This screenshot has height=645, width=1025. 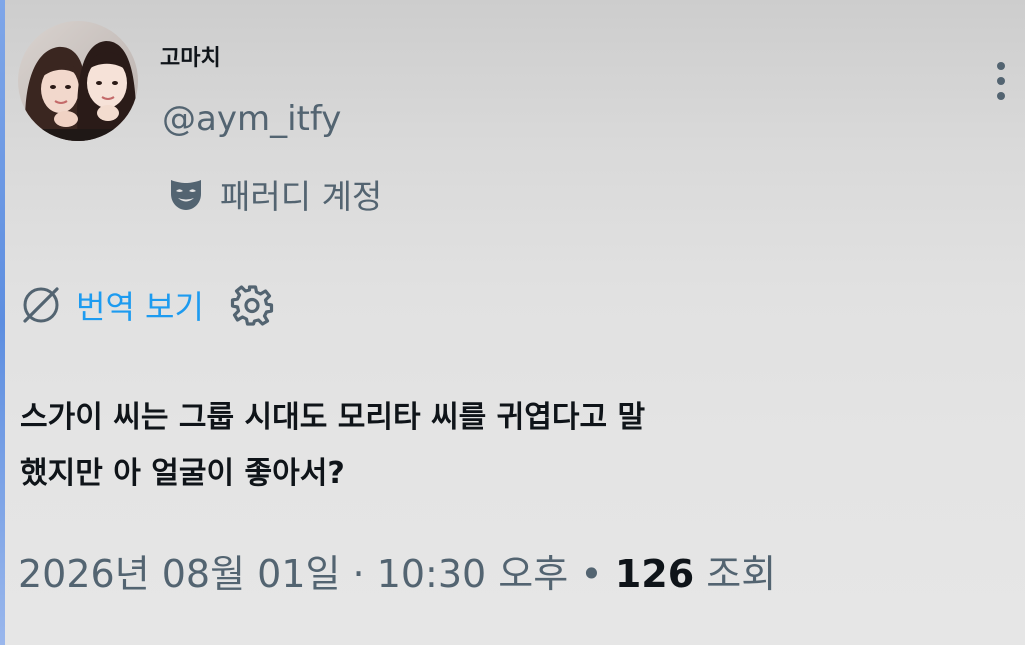 What do you see at coordinates (190, 56) in the screenshot?
I see `display-name: 고마치` at bounding box center [190, 56].